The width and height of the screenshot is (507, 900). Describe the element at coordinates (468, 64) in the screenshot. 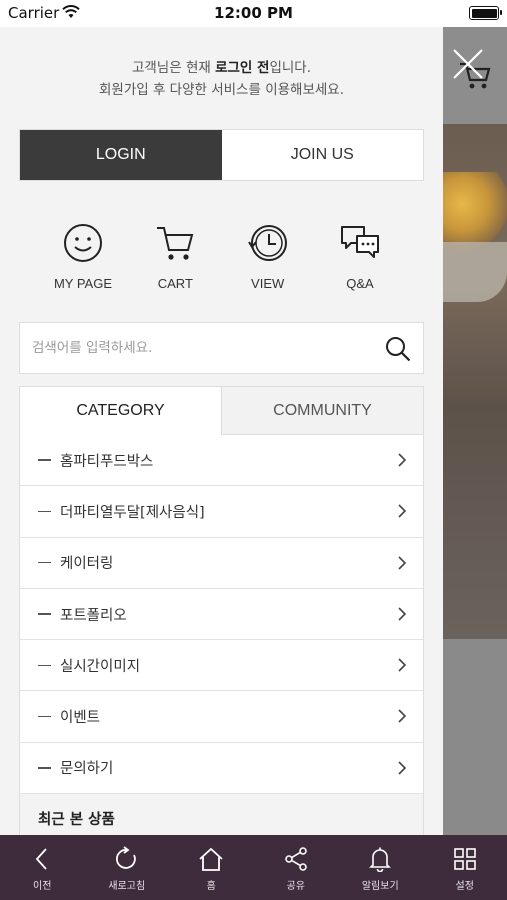

I see `close-drawer-icon` at that location.